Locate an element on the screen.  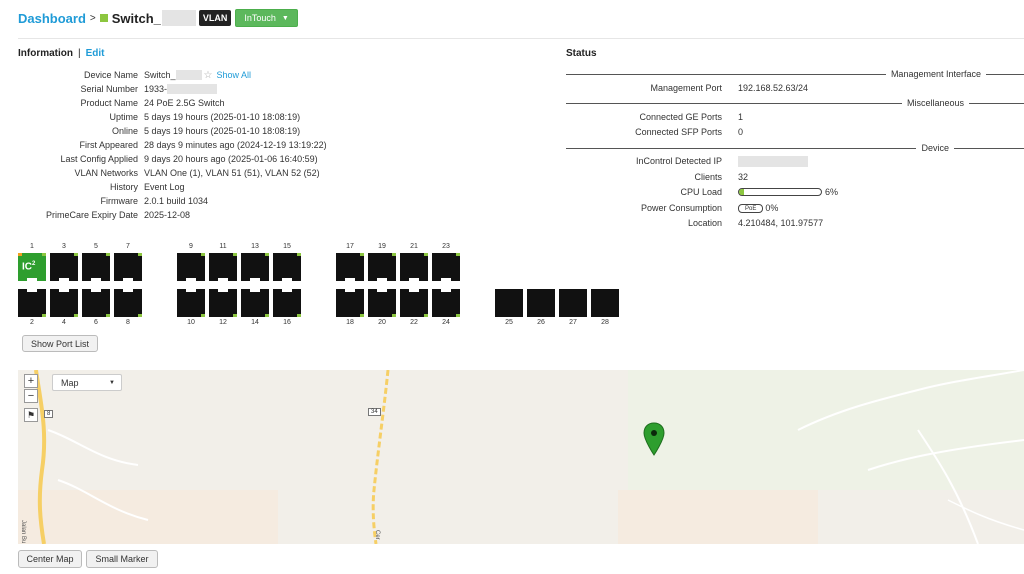
port-1: IC2 is located at coordinates (32, 267).